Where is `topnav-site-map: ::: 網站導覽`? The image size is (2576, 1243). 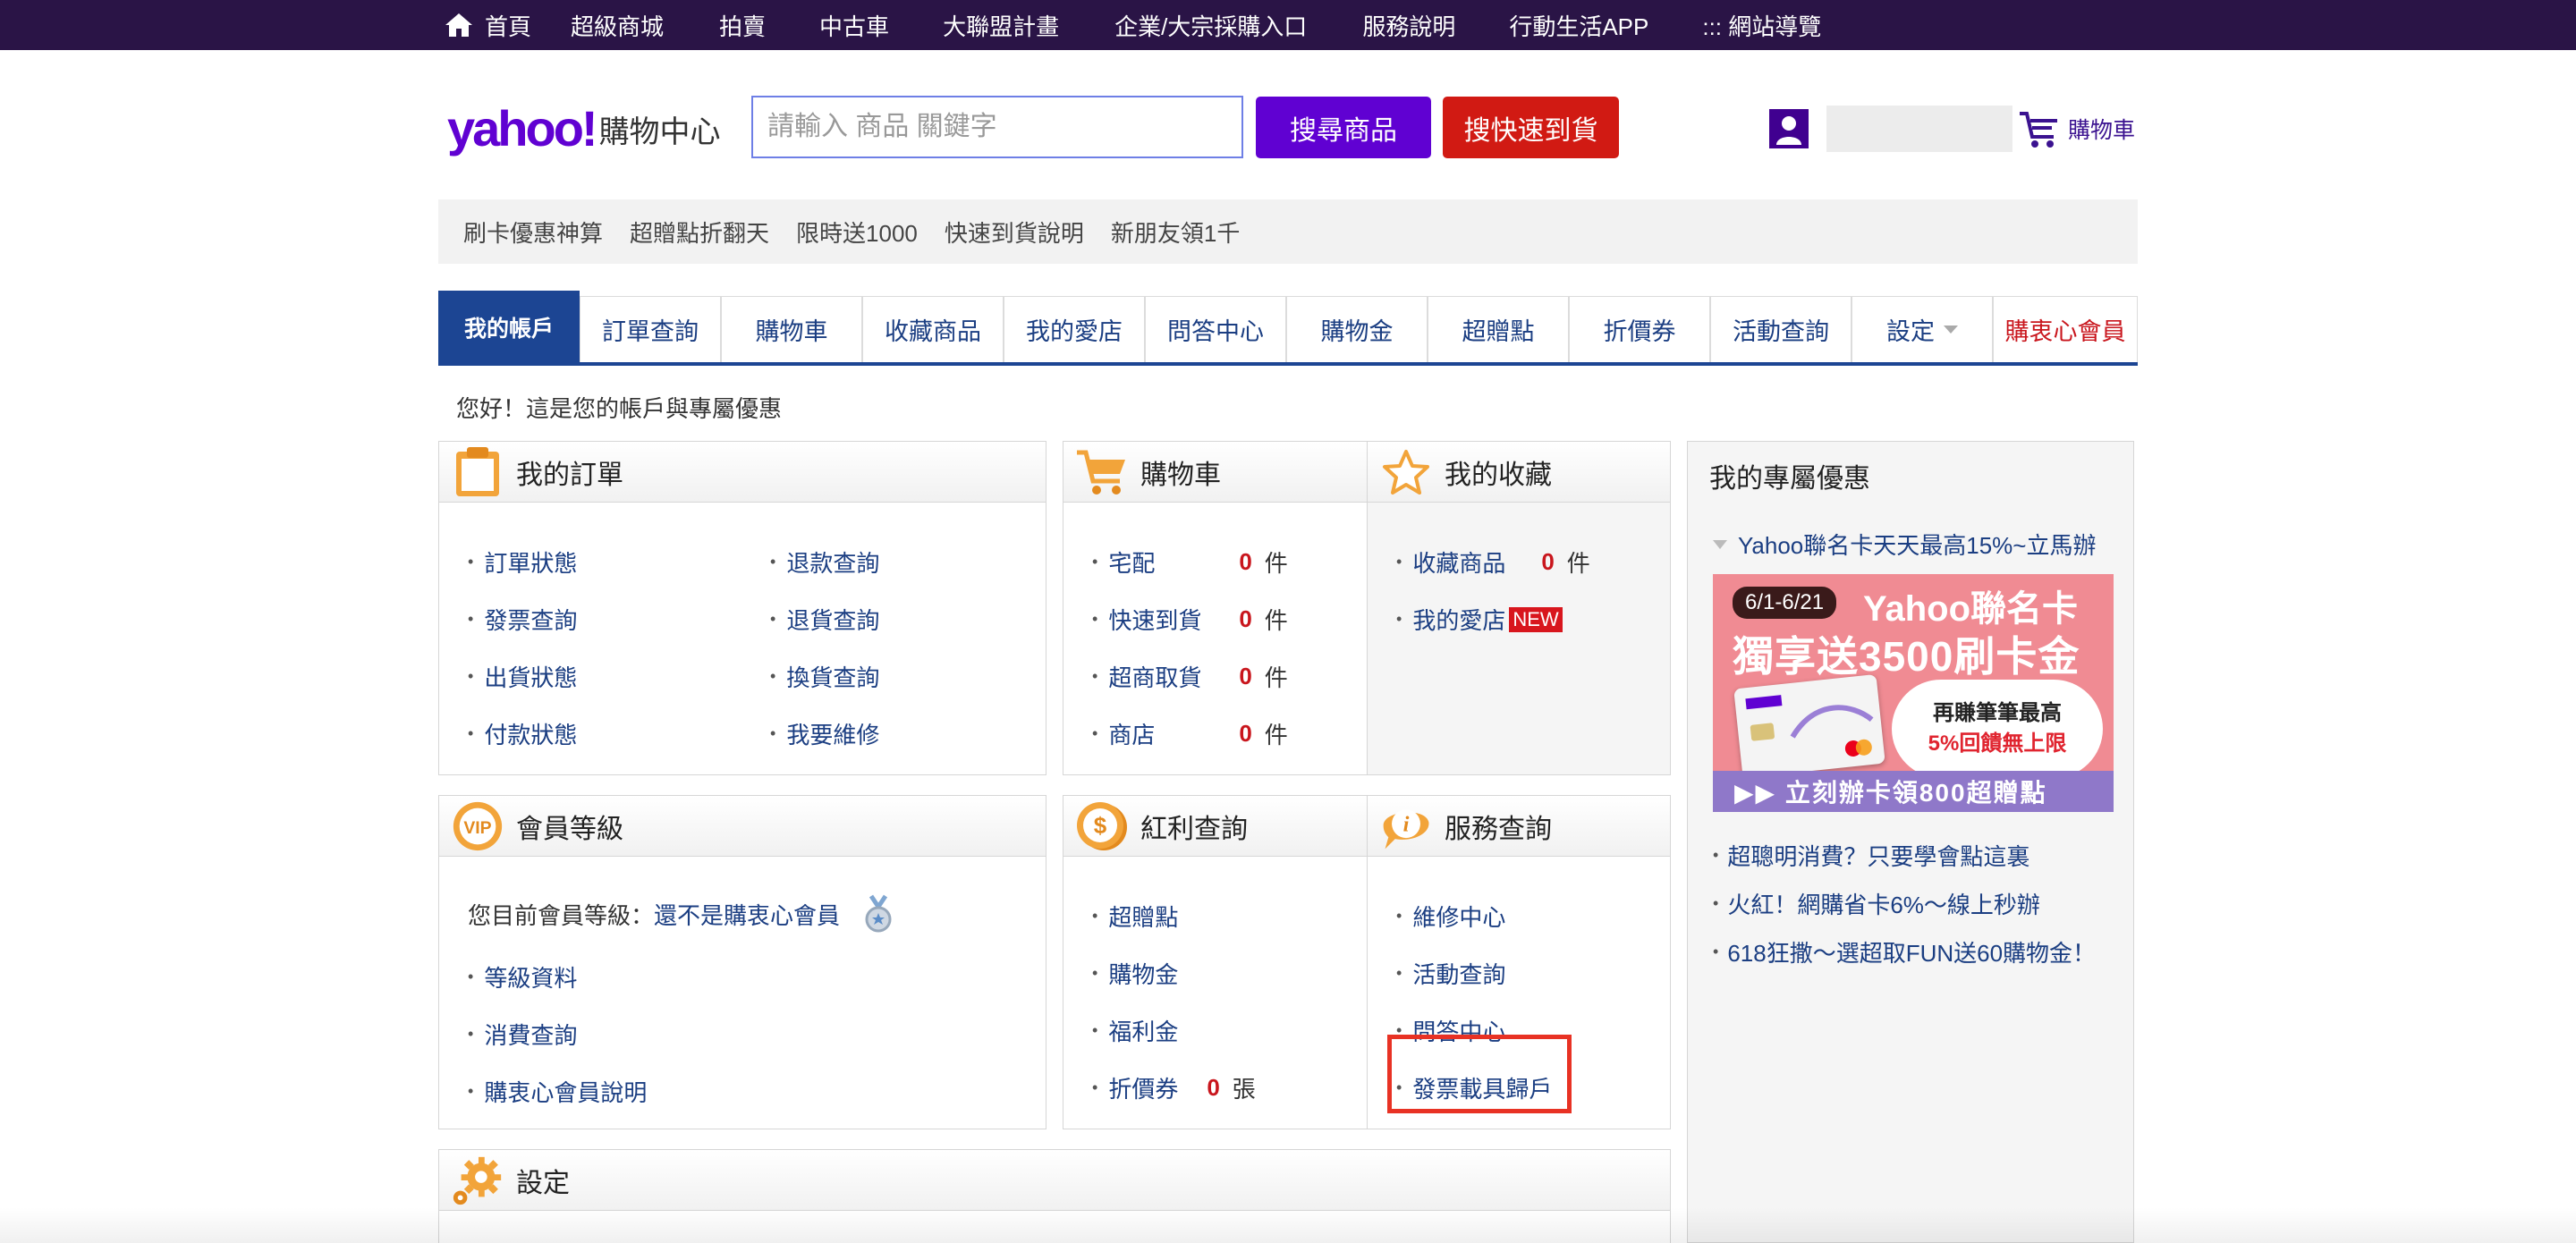 topnav-site-map: ::: 網站導覽 is located at coordinates (1761, 25).